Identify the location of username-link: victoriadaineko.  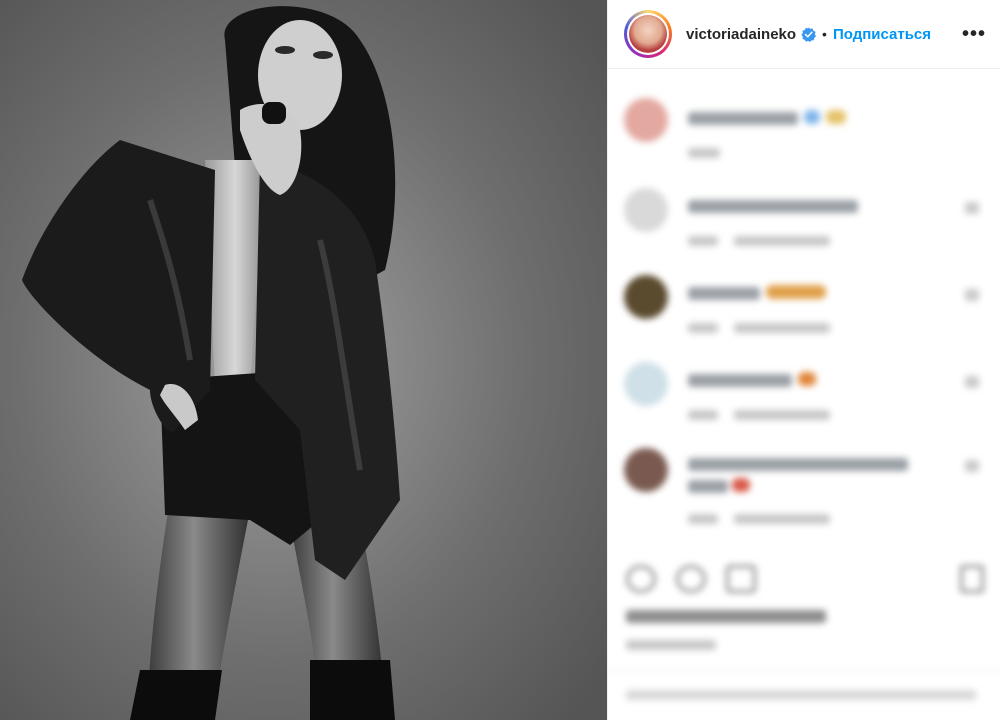
(741, 34).